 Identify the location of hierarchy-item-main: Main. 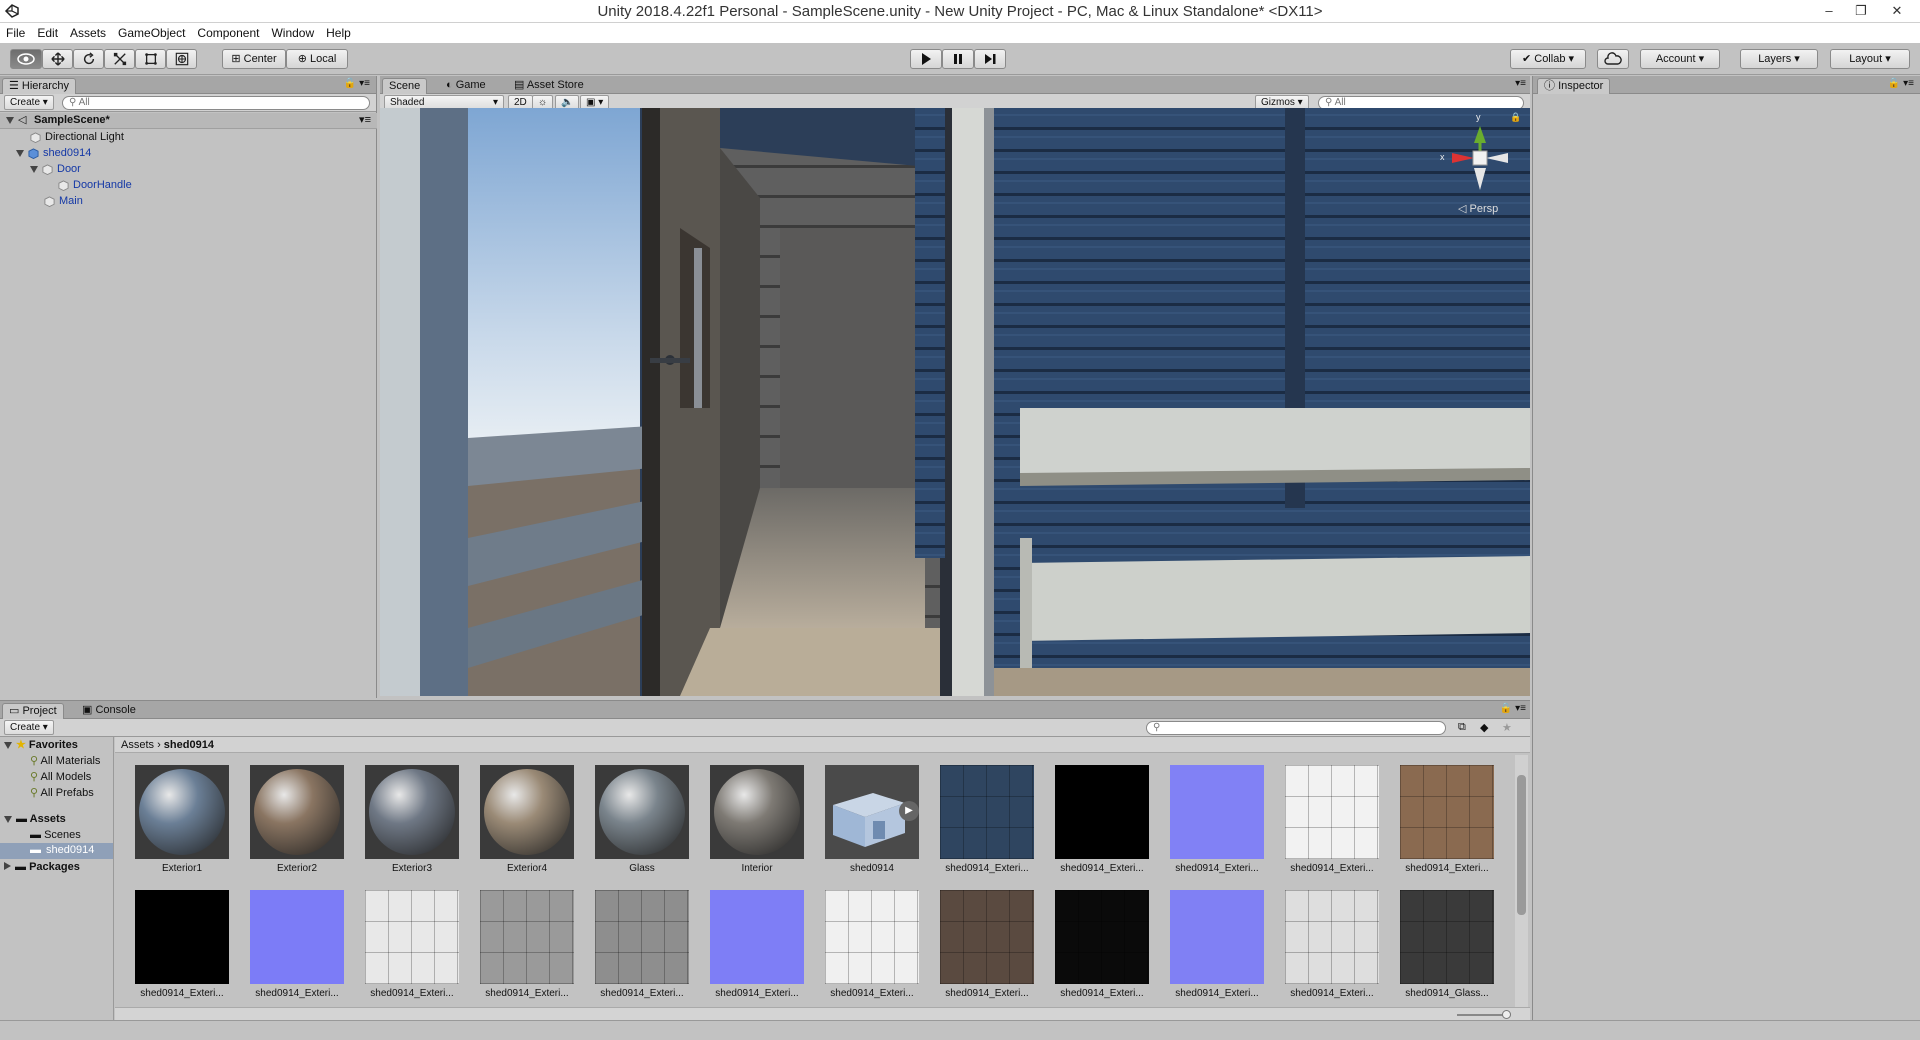
(63, 201).